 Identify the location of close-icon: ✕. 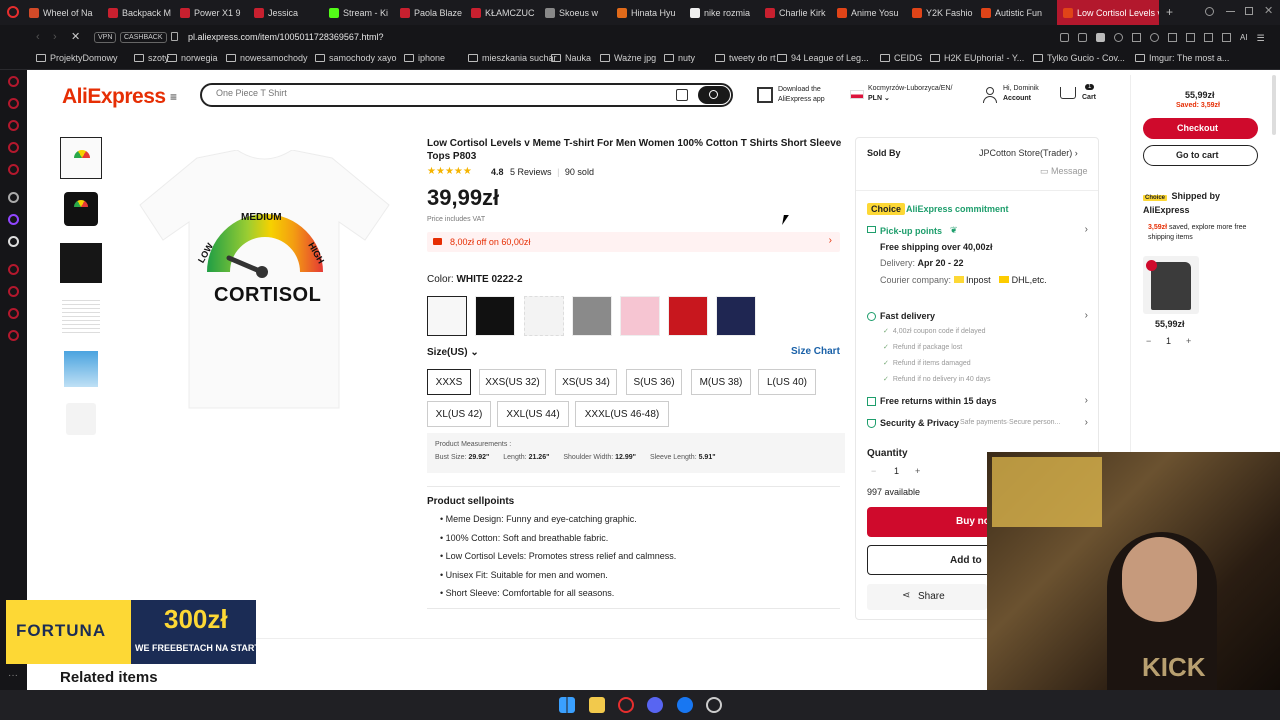
(1268, 10).